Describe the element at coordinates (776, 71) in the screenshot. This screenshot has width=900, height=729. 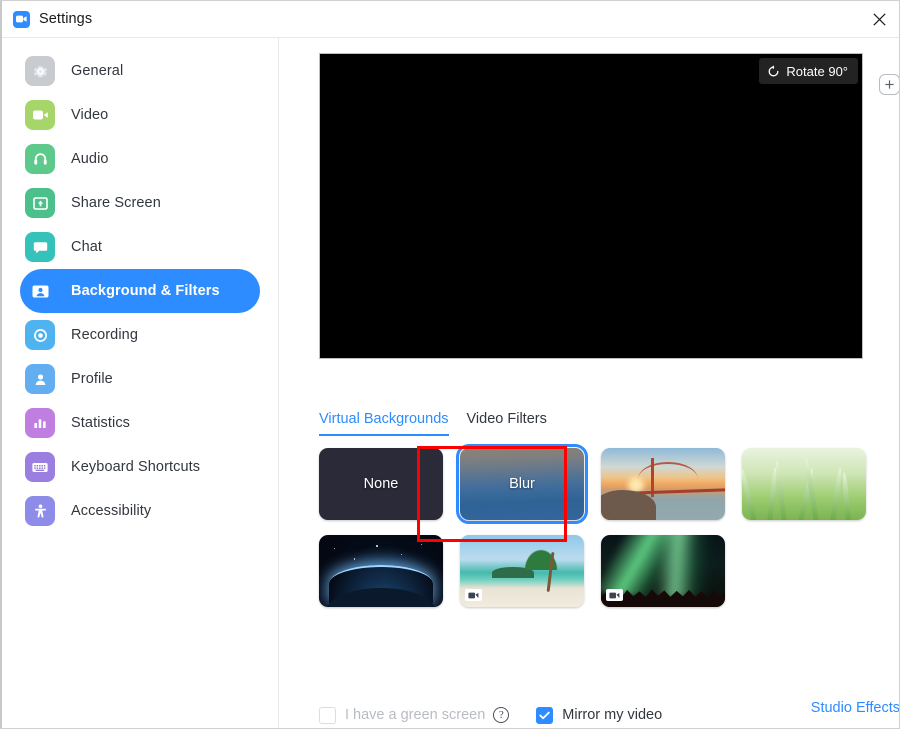
I see `rotate-ccw-icon` at that location.